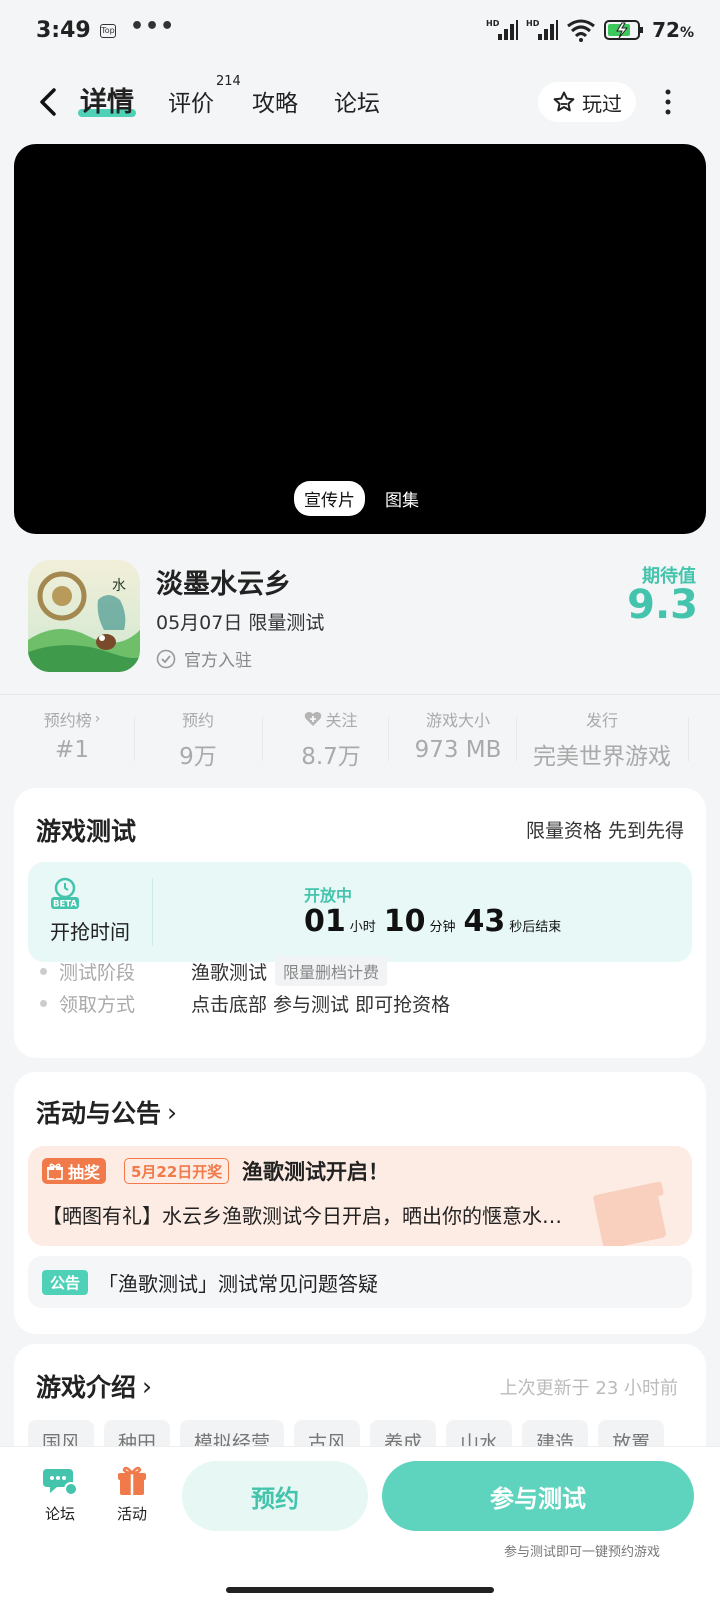 Image resolution: width=720 pixels, height=1600 pixels. I want to click on svg-text: 水, so click(119, 586).